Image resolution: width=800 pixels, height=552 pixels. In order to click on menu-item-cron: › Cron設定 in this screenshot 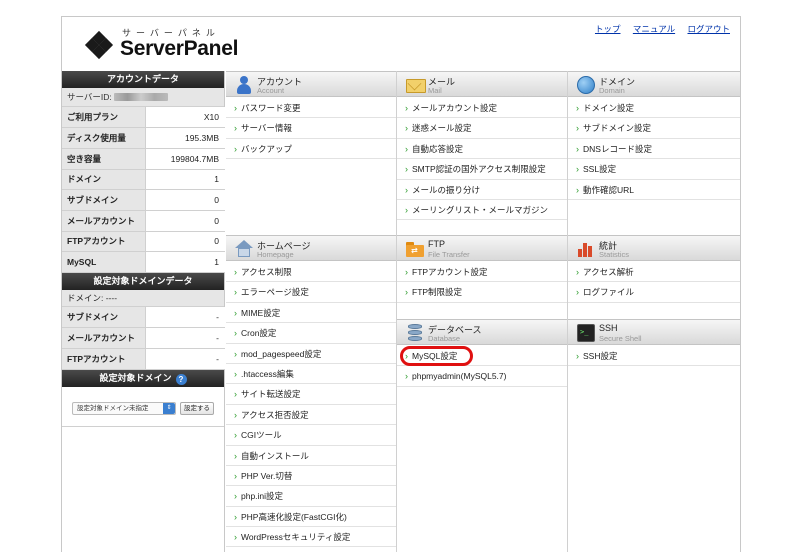, I will do `click(311, 333)`.